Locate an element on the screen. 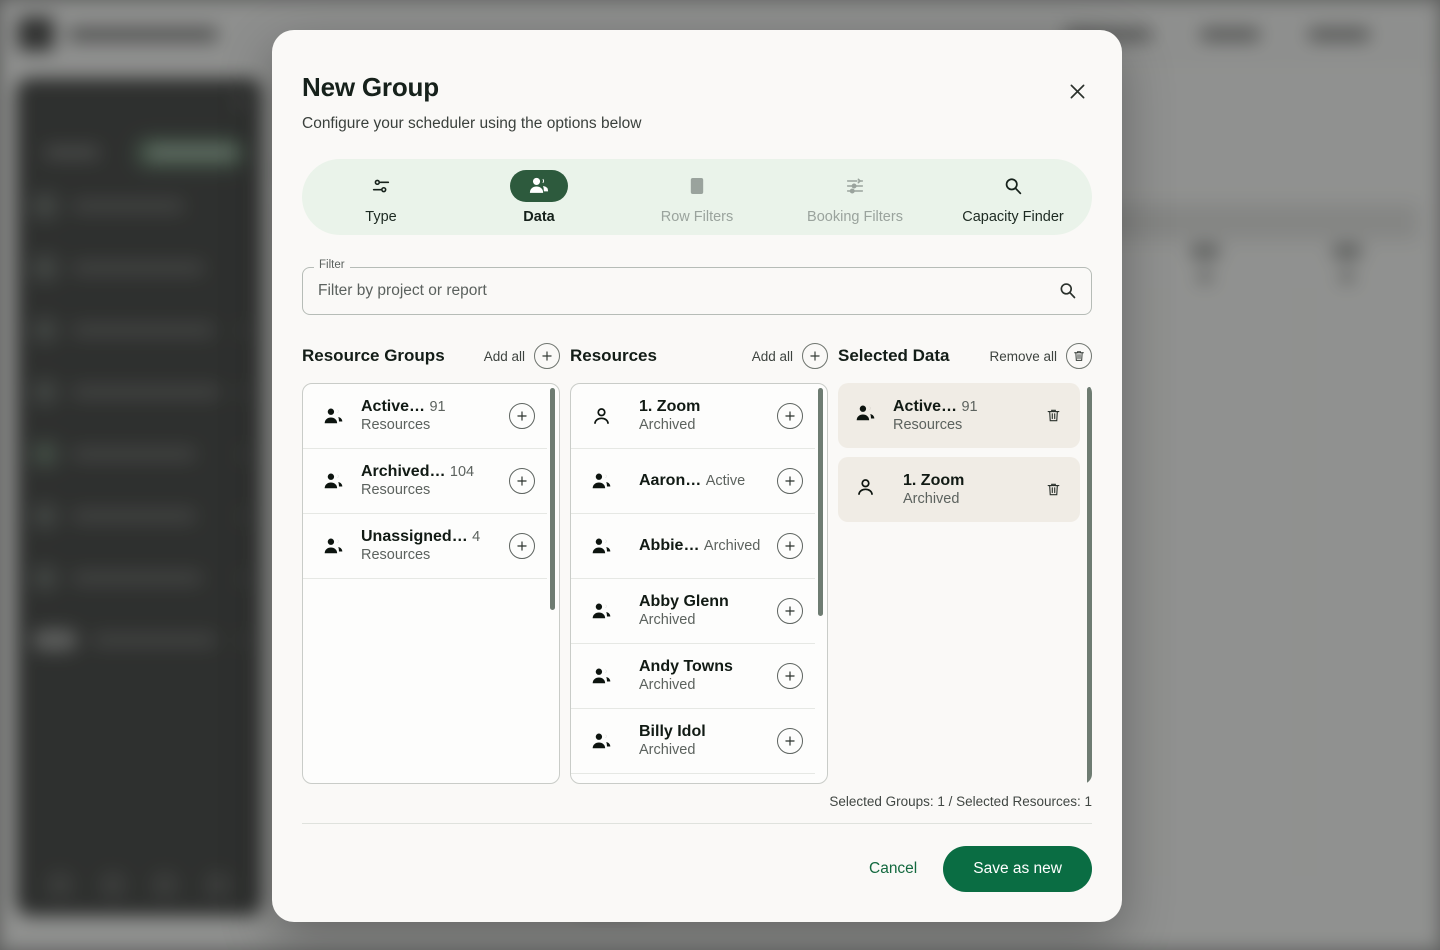  selected-data-title: Selected Data is located at coordinates (894, 355).